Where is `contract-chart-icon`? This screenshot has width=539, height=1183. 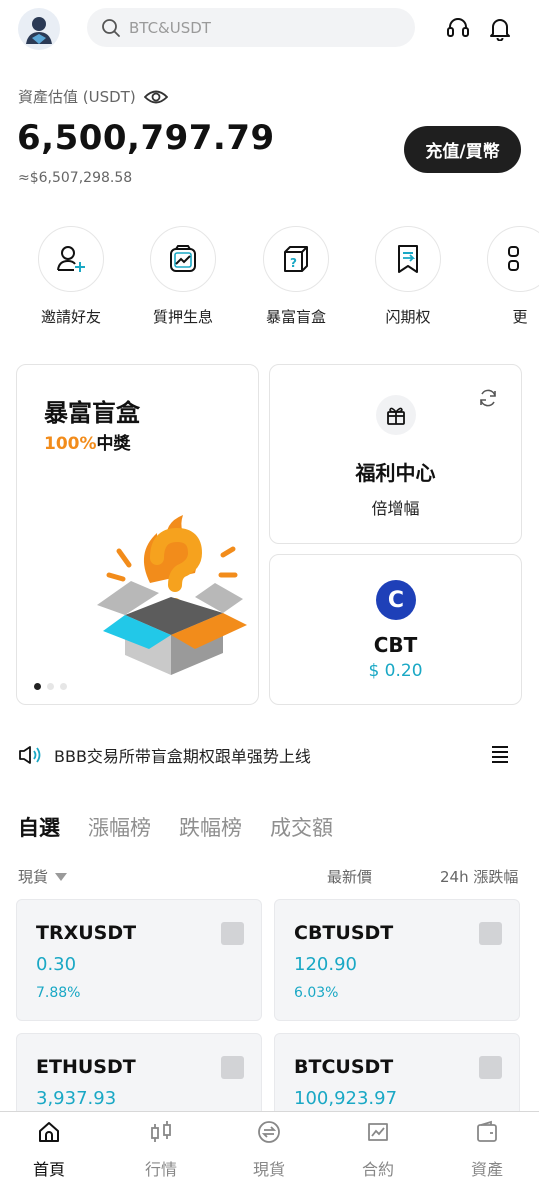 contract-chart-icon is located at coordinates (378, 1132).